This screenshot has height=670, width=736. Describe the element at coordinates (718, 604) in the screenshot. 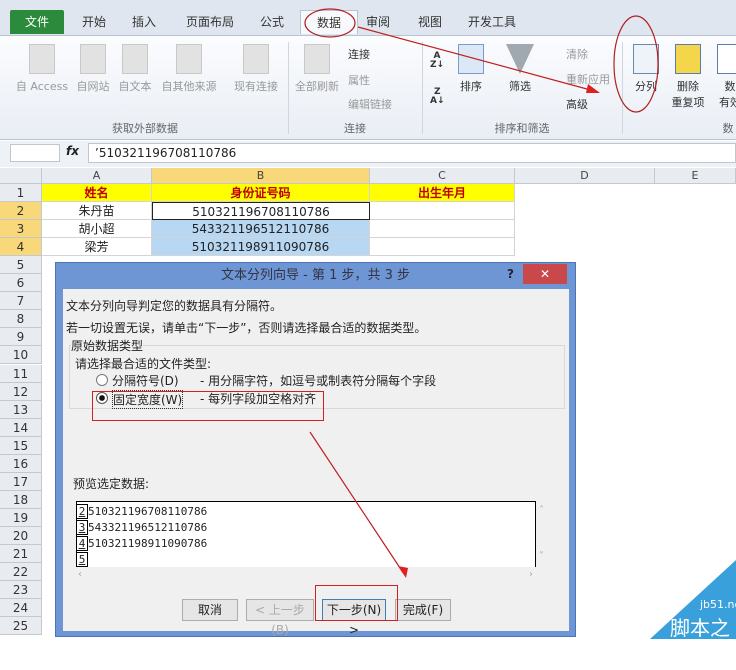

I see `watermark-url: jb51.net` at that location.